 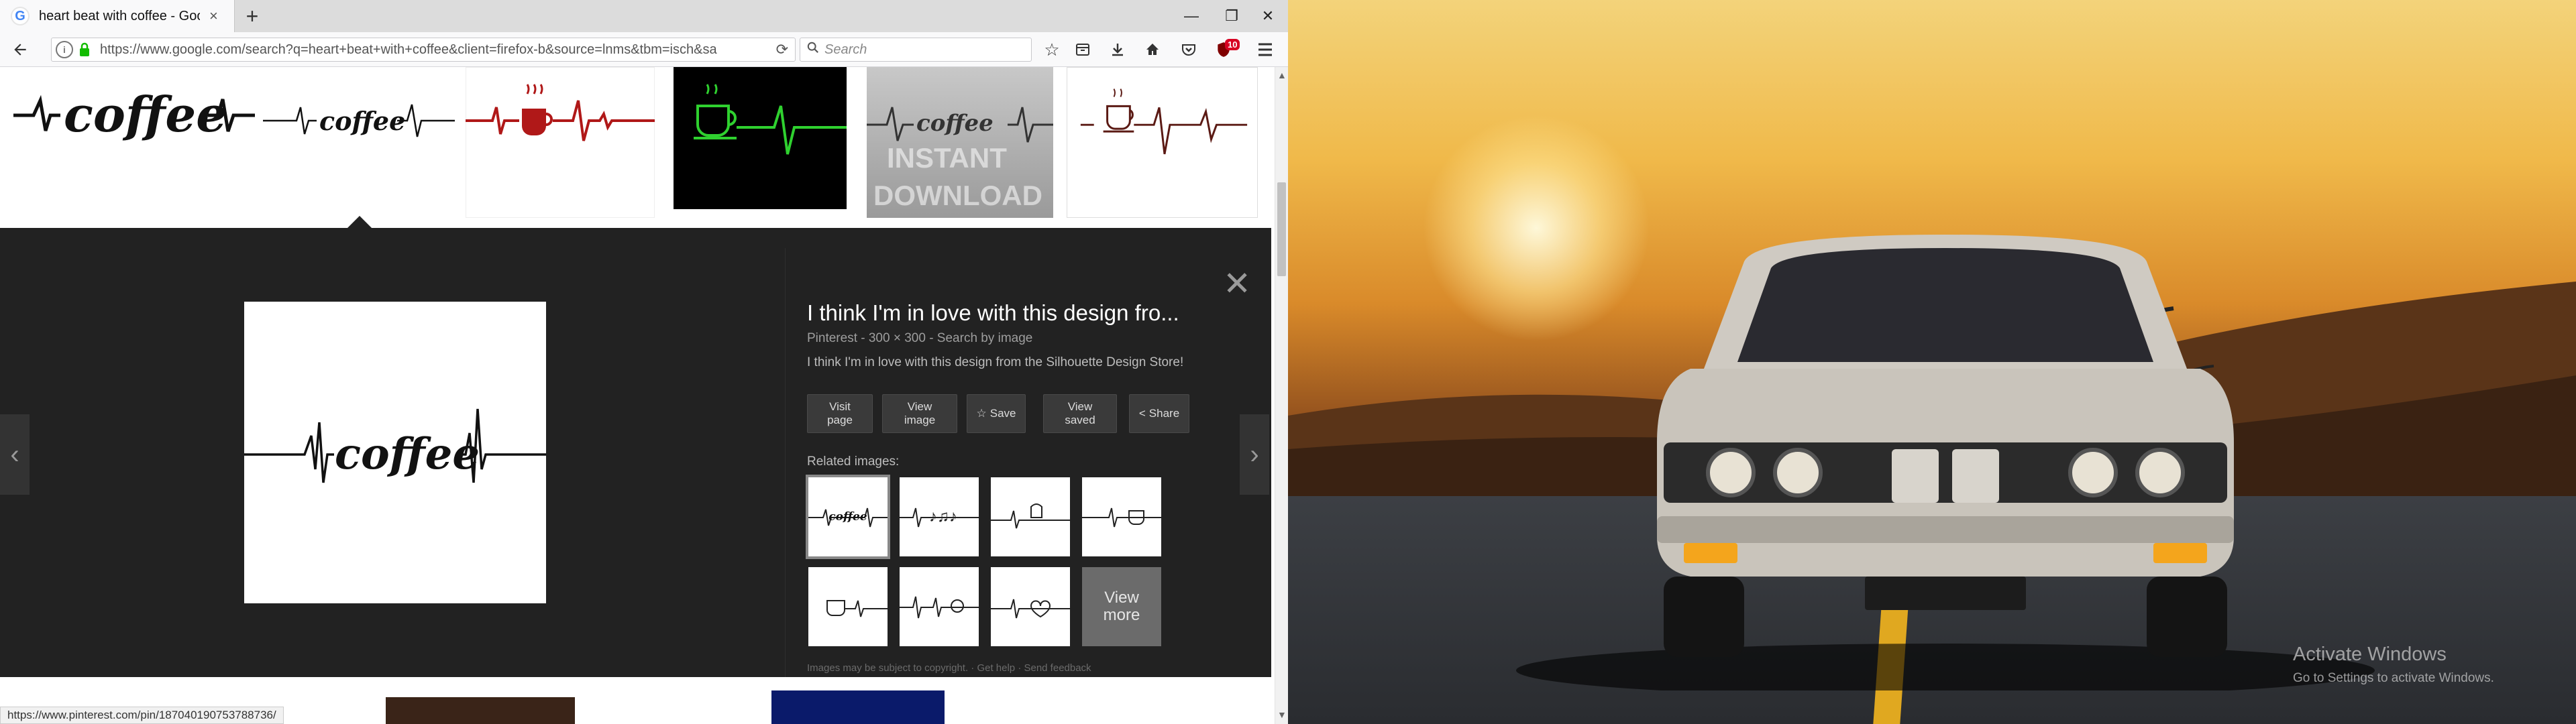 What do you see at coordinates (1268, 16) in the screenshot?
I see `close-window-button: ✕` at bounding box center [1268, 16].